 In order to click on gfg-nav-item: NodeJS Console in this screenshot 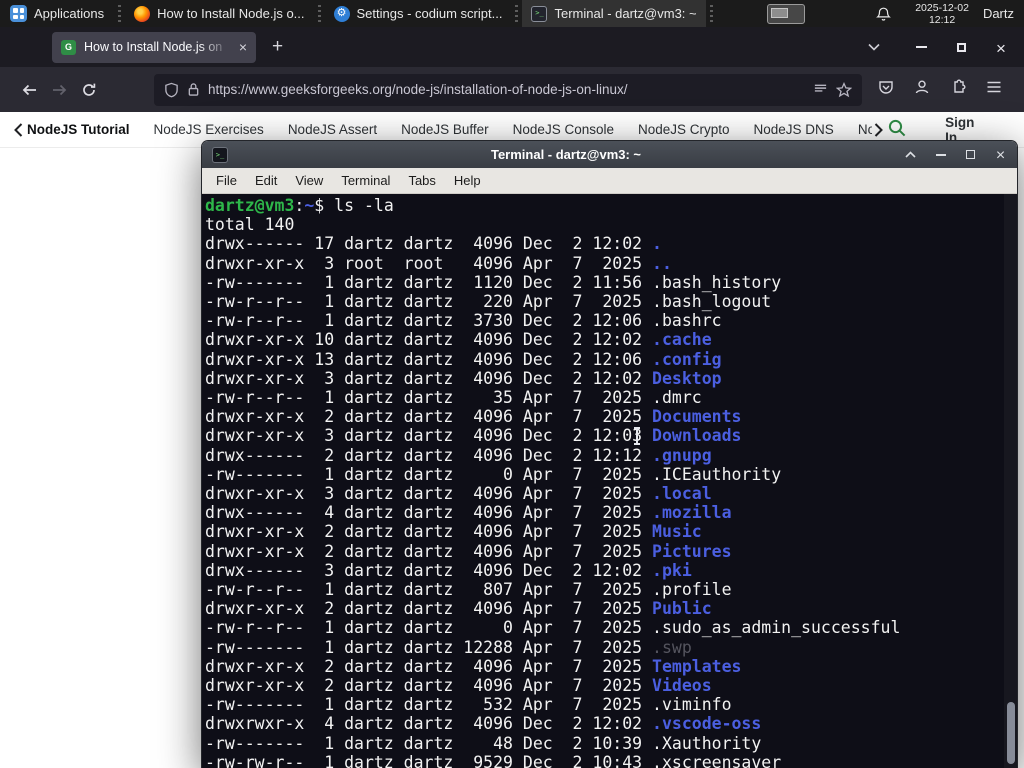, I will do `click(563, 129)`.